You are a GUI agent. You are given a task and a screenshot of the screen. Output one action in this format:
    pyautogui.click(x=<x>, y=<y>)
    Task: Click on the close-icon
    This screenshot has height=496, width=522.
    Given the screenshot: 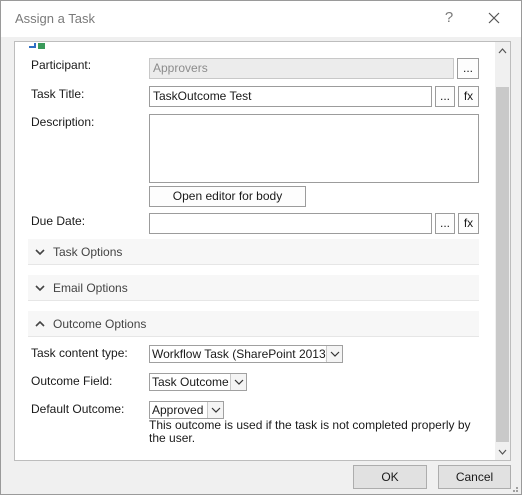 What is the action you would take?
    pyautogui.click(x=494, y=18)
    